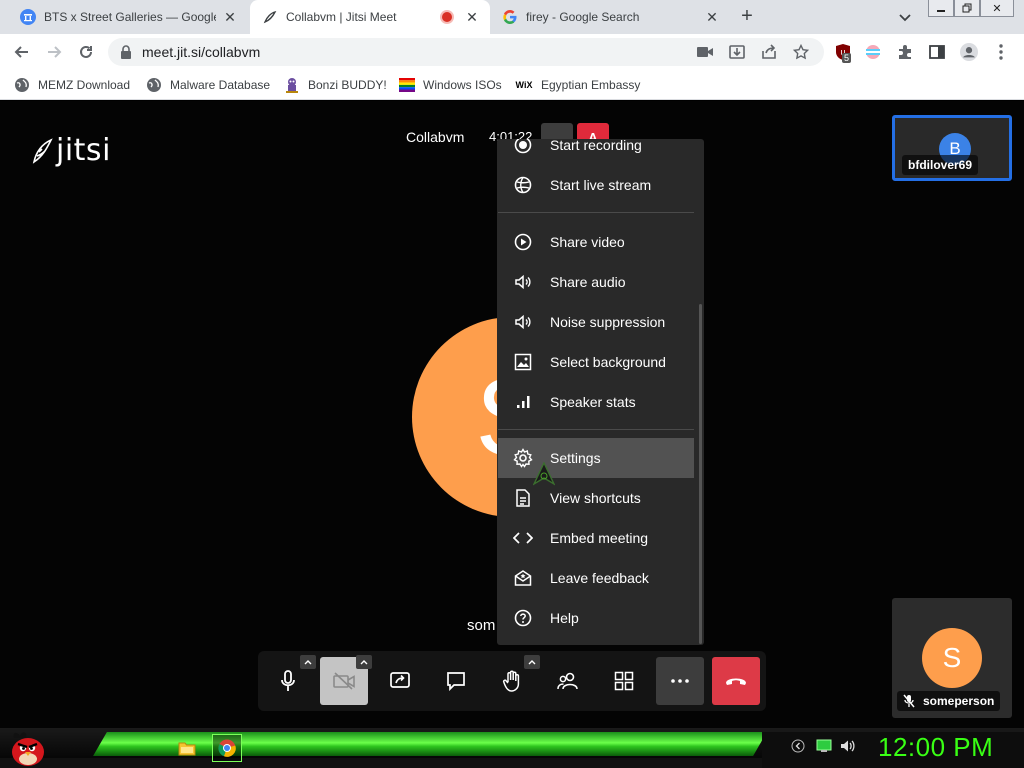 Image resolution: width=1024 pixels, height=768 pixels. Describe the element at coordinates (523, 147) in the screenshot. I see `record-icon` at that location.